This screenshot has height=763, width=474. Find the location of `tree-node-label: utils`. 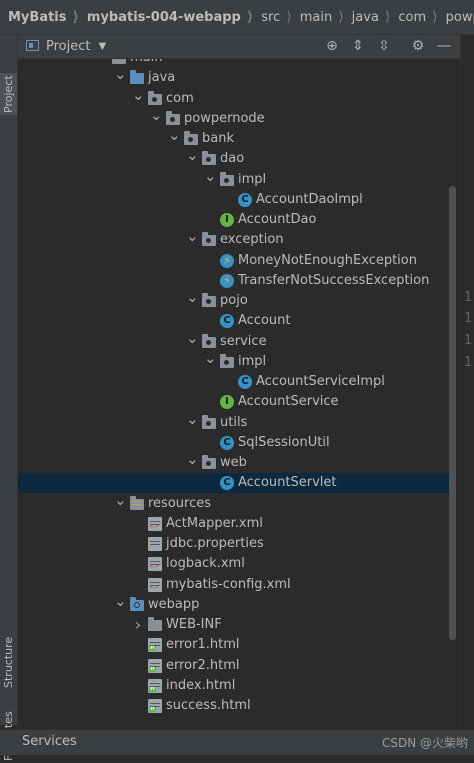

tree-node-label: utils is located at coordinates (234, 422).